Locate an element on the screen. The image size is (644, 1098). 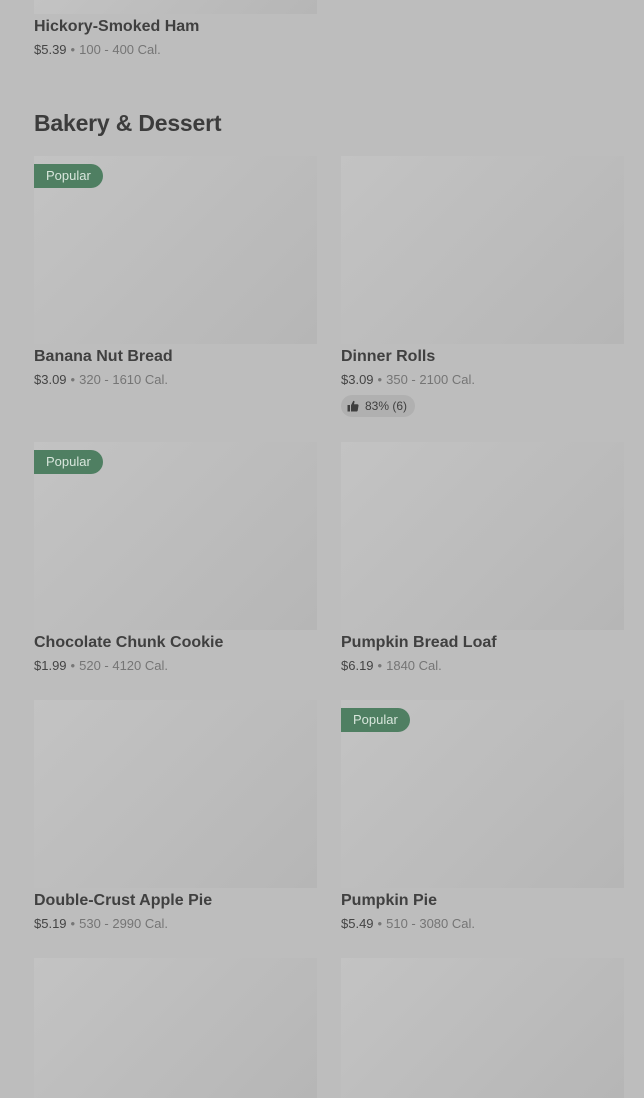
item-meta: $3.09 • 320 - 1610 Cal. is located at coordinates (101, 379).